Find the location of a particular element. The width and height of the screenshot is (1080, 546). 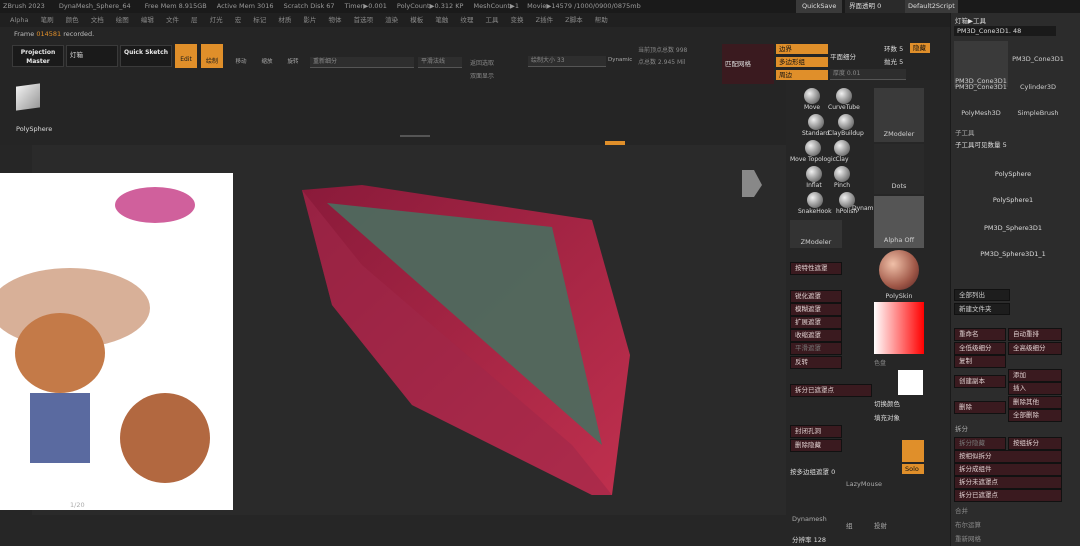

menu-item: 颜色 is located at coordinates (72, 20).